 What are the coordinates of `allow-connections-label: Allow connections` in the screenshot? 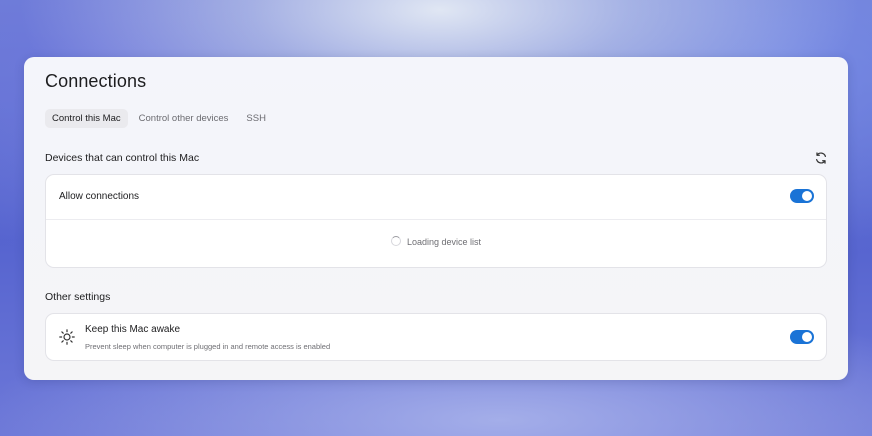 It's located at (99, 196).